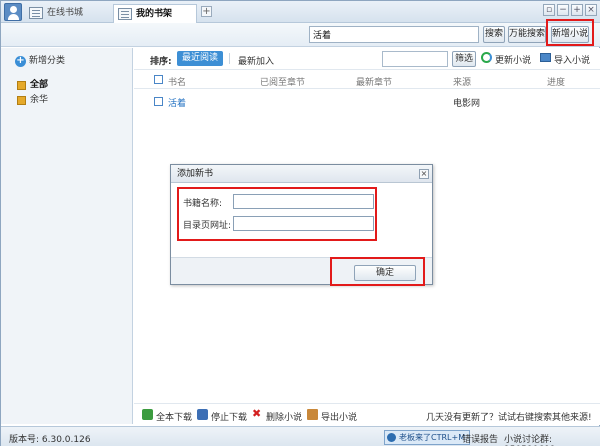 This screenshot has width=600, height=446. Describe the element at coordinates (20, 61) in the screenshot. I see `plus-icon: +` at that location.